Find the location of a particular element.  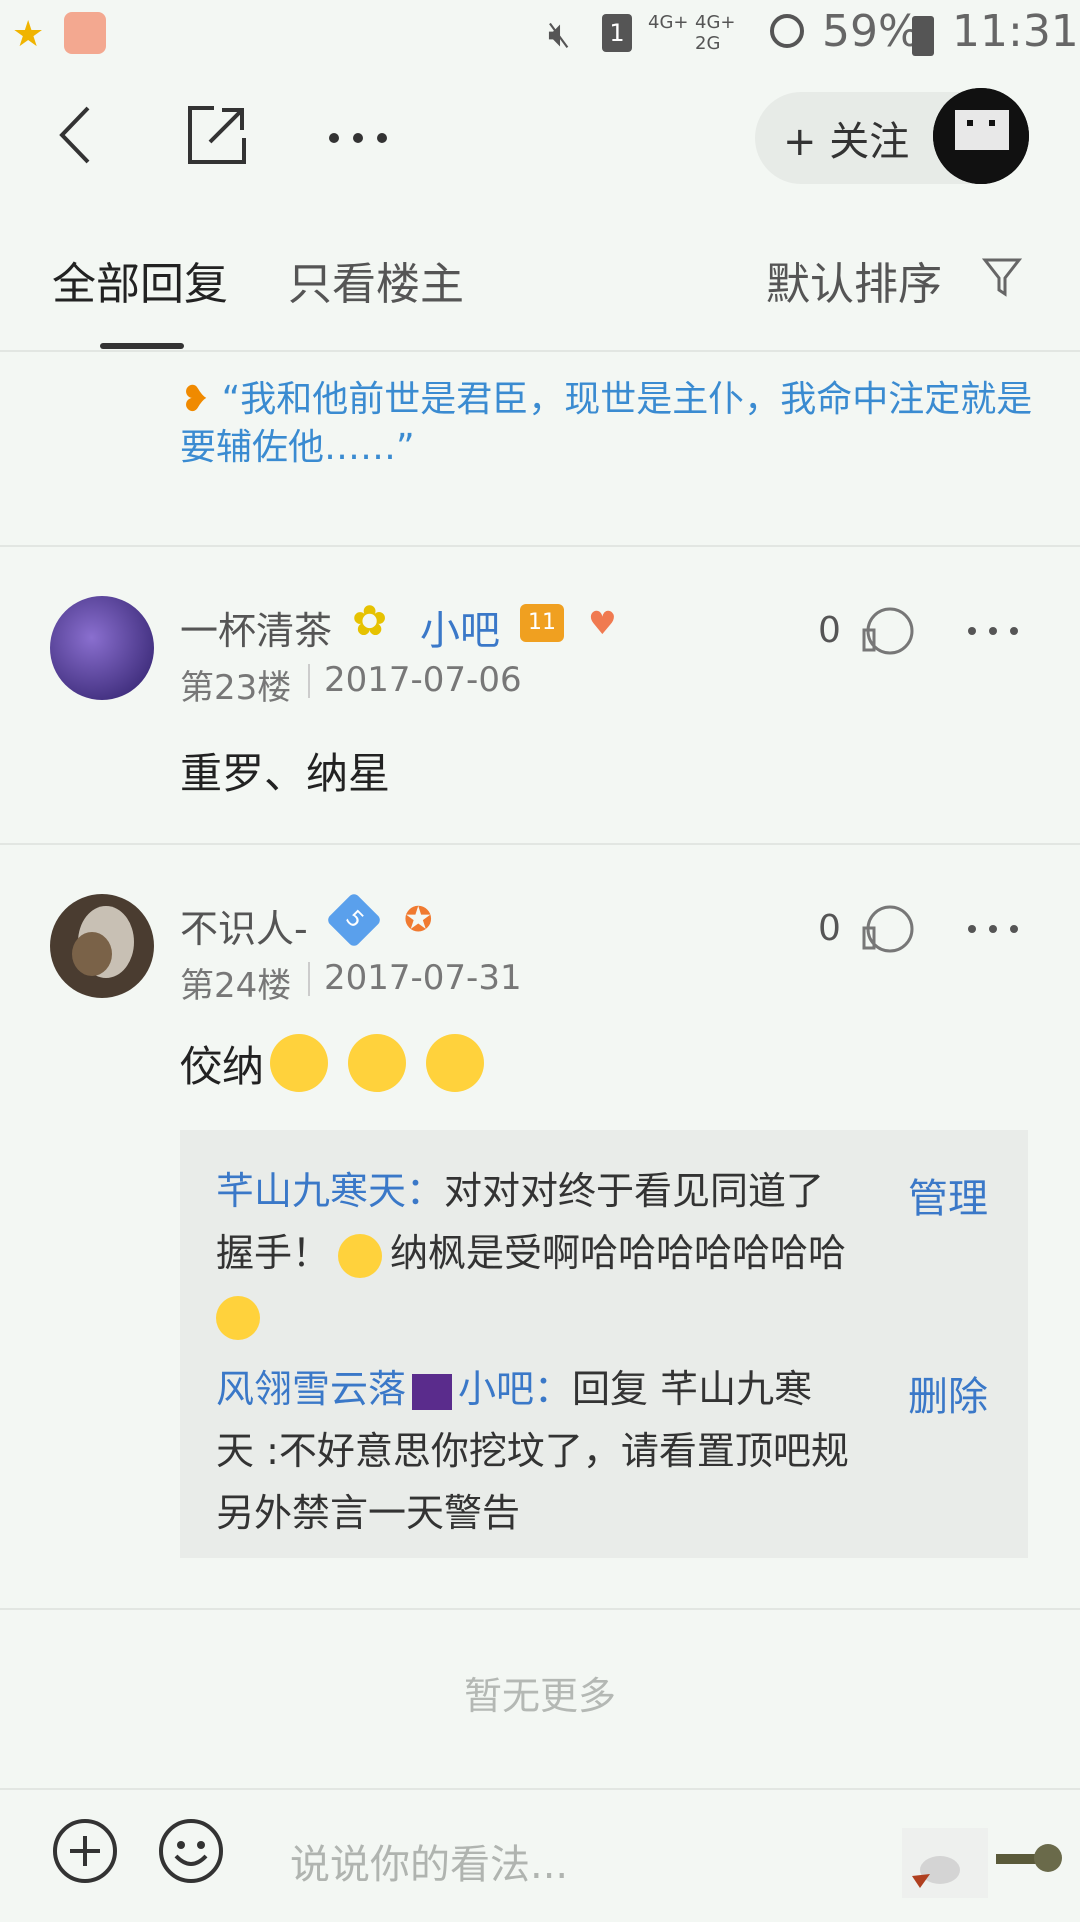

reply-author: 芊山九寒天： is located at coordinates (330, 1191).